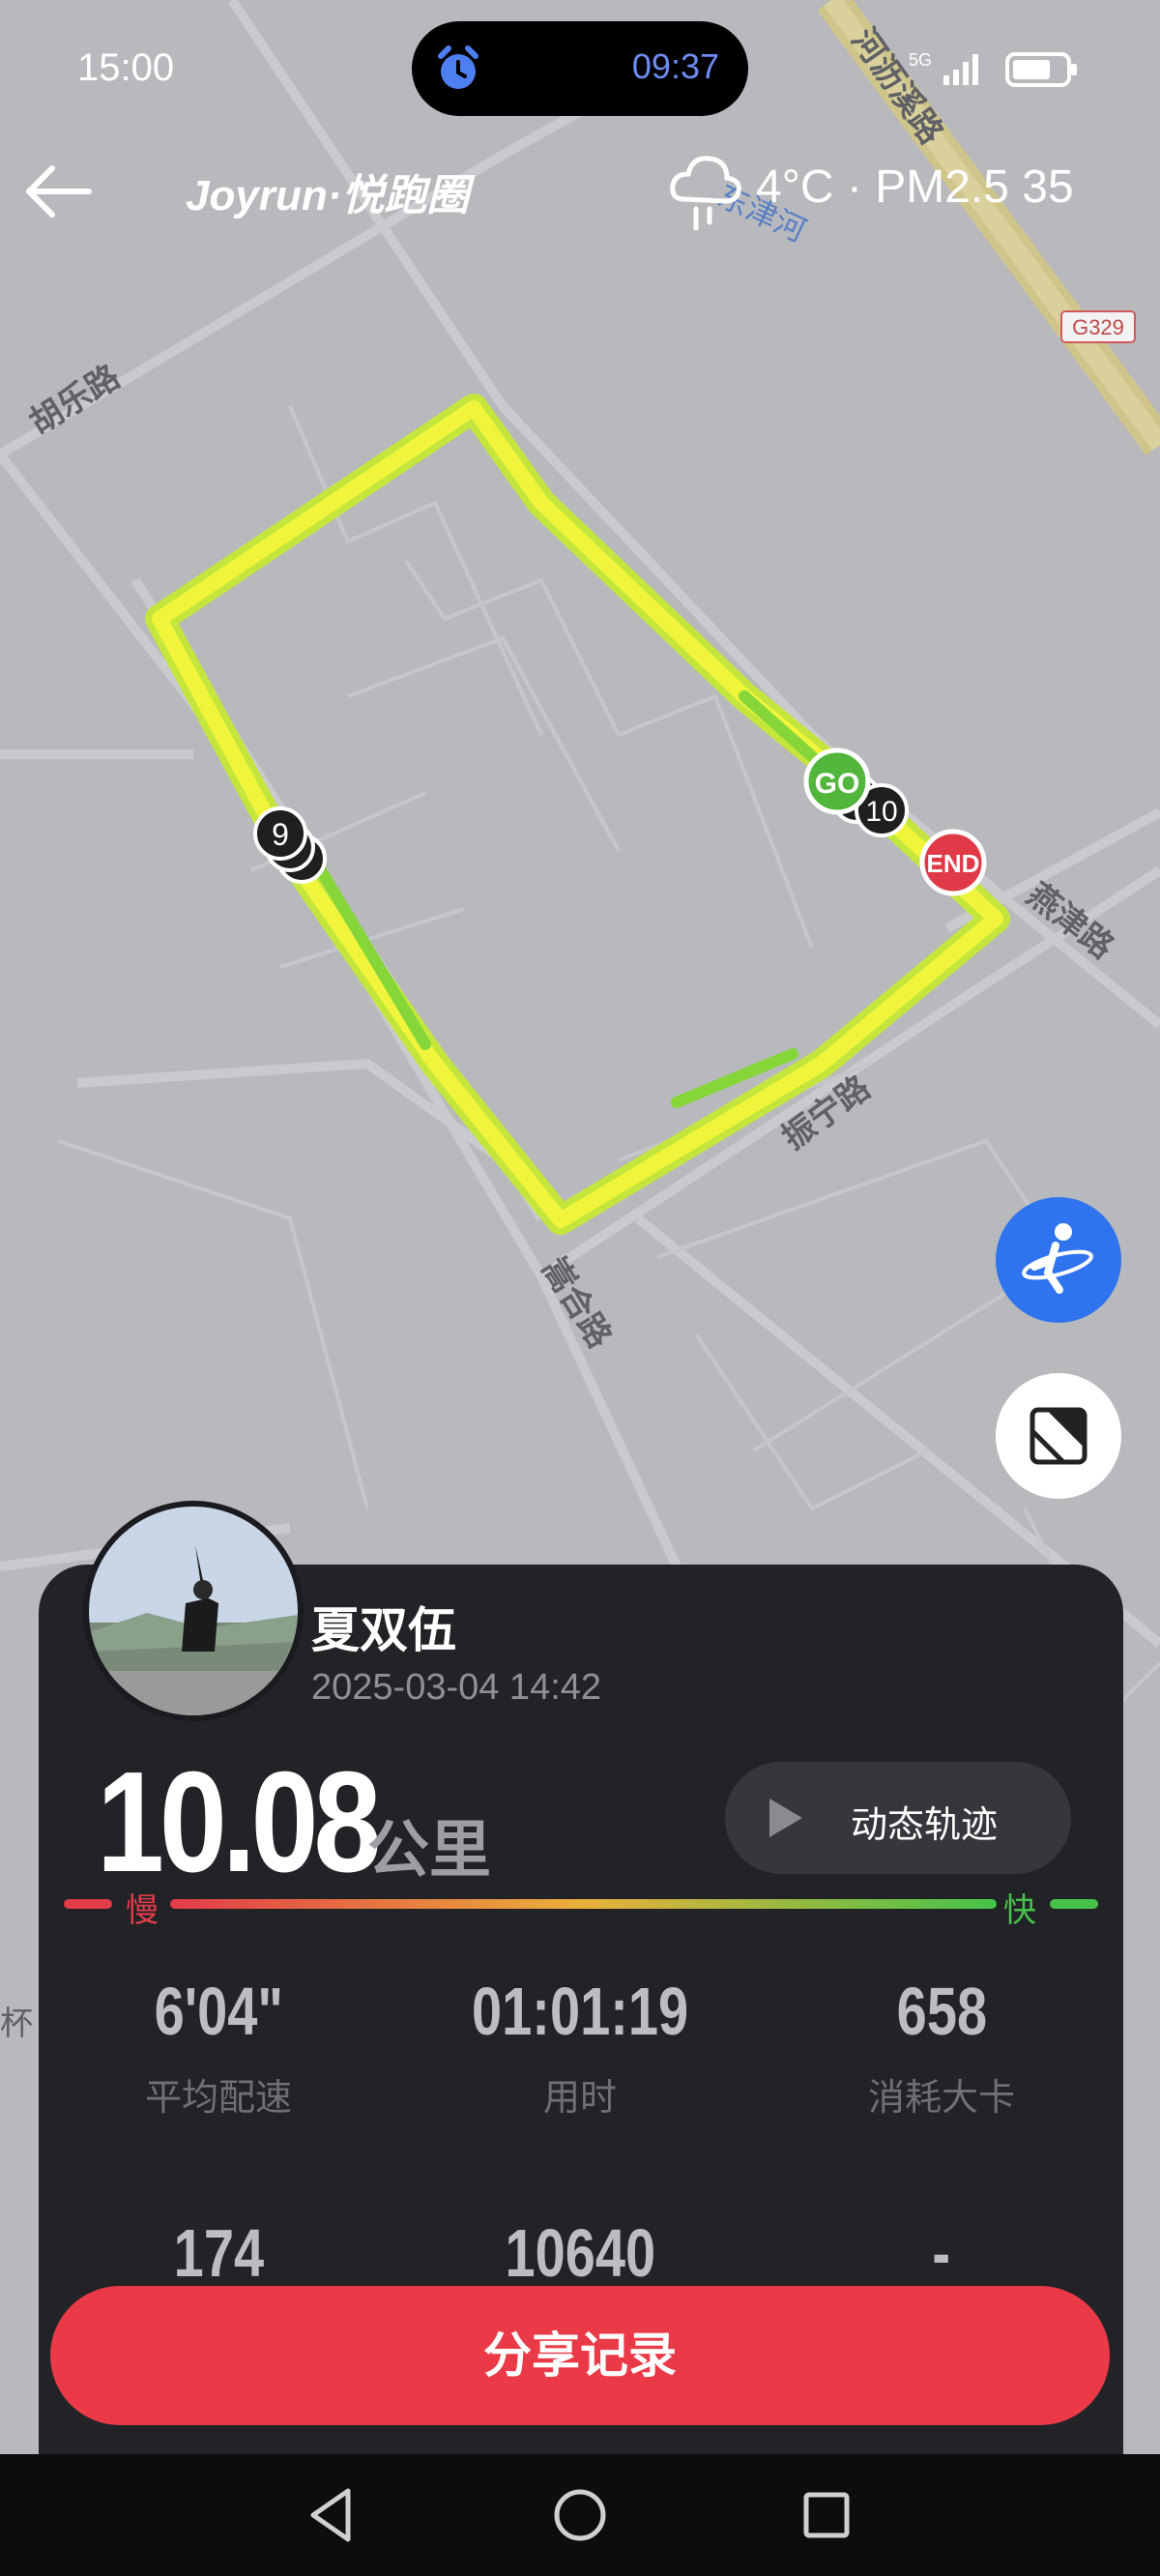 This screenshot has height=2576, width=1160. What do you see at coordinates (942, 2011) in the screenshot?
I see `stat-value: 658` at bounding box center [942, 2011].